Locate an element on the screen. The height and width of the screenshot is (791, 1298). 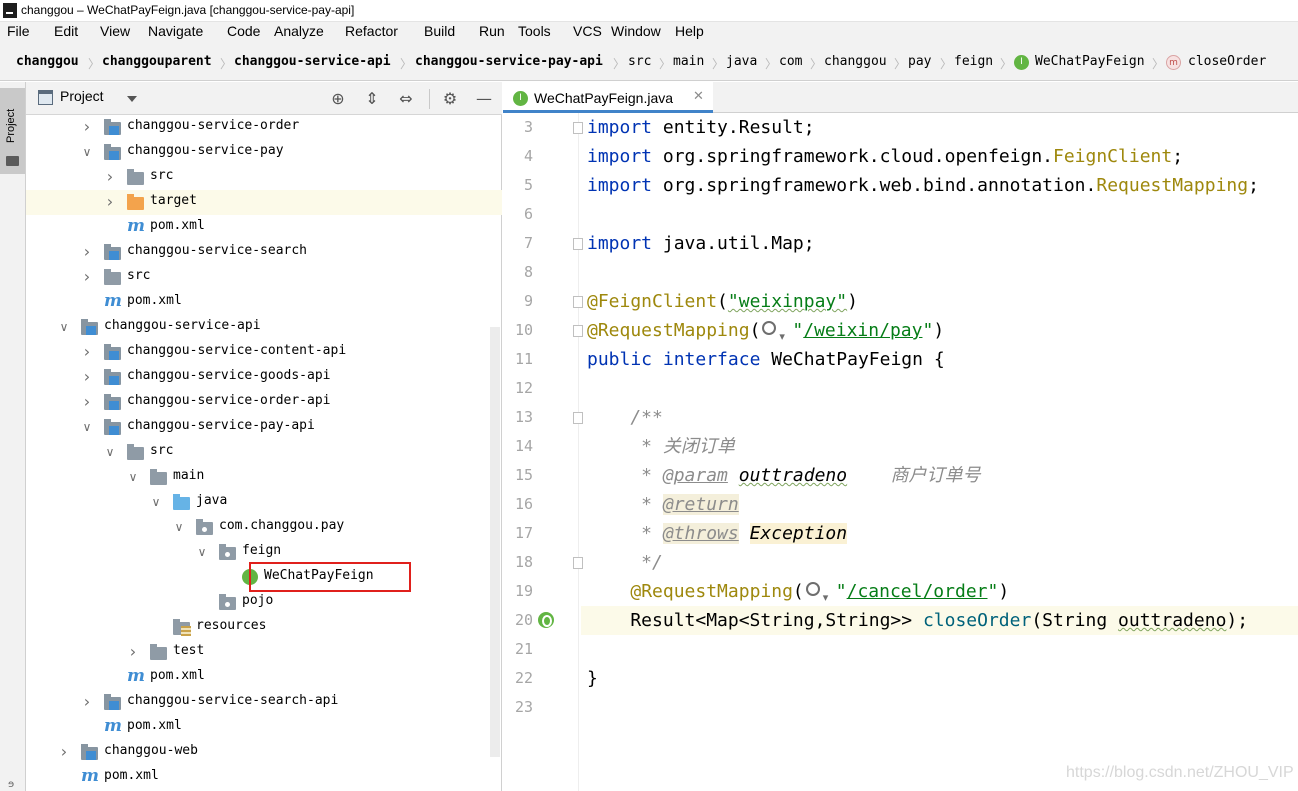
tree-row: ∨ java is located at coordinates (264, 502).